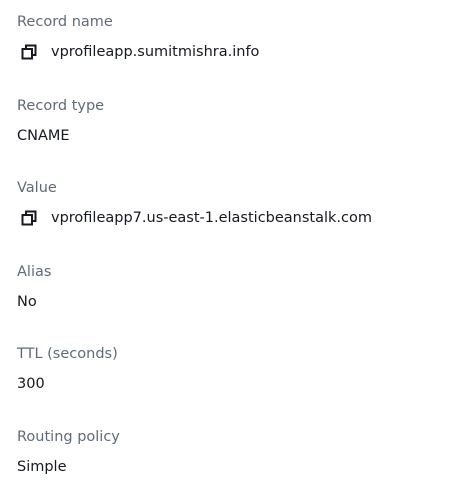  I want to click on copy-value-button, so click(29, 218).